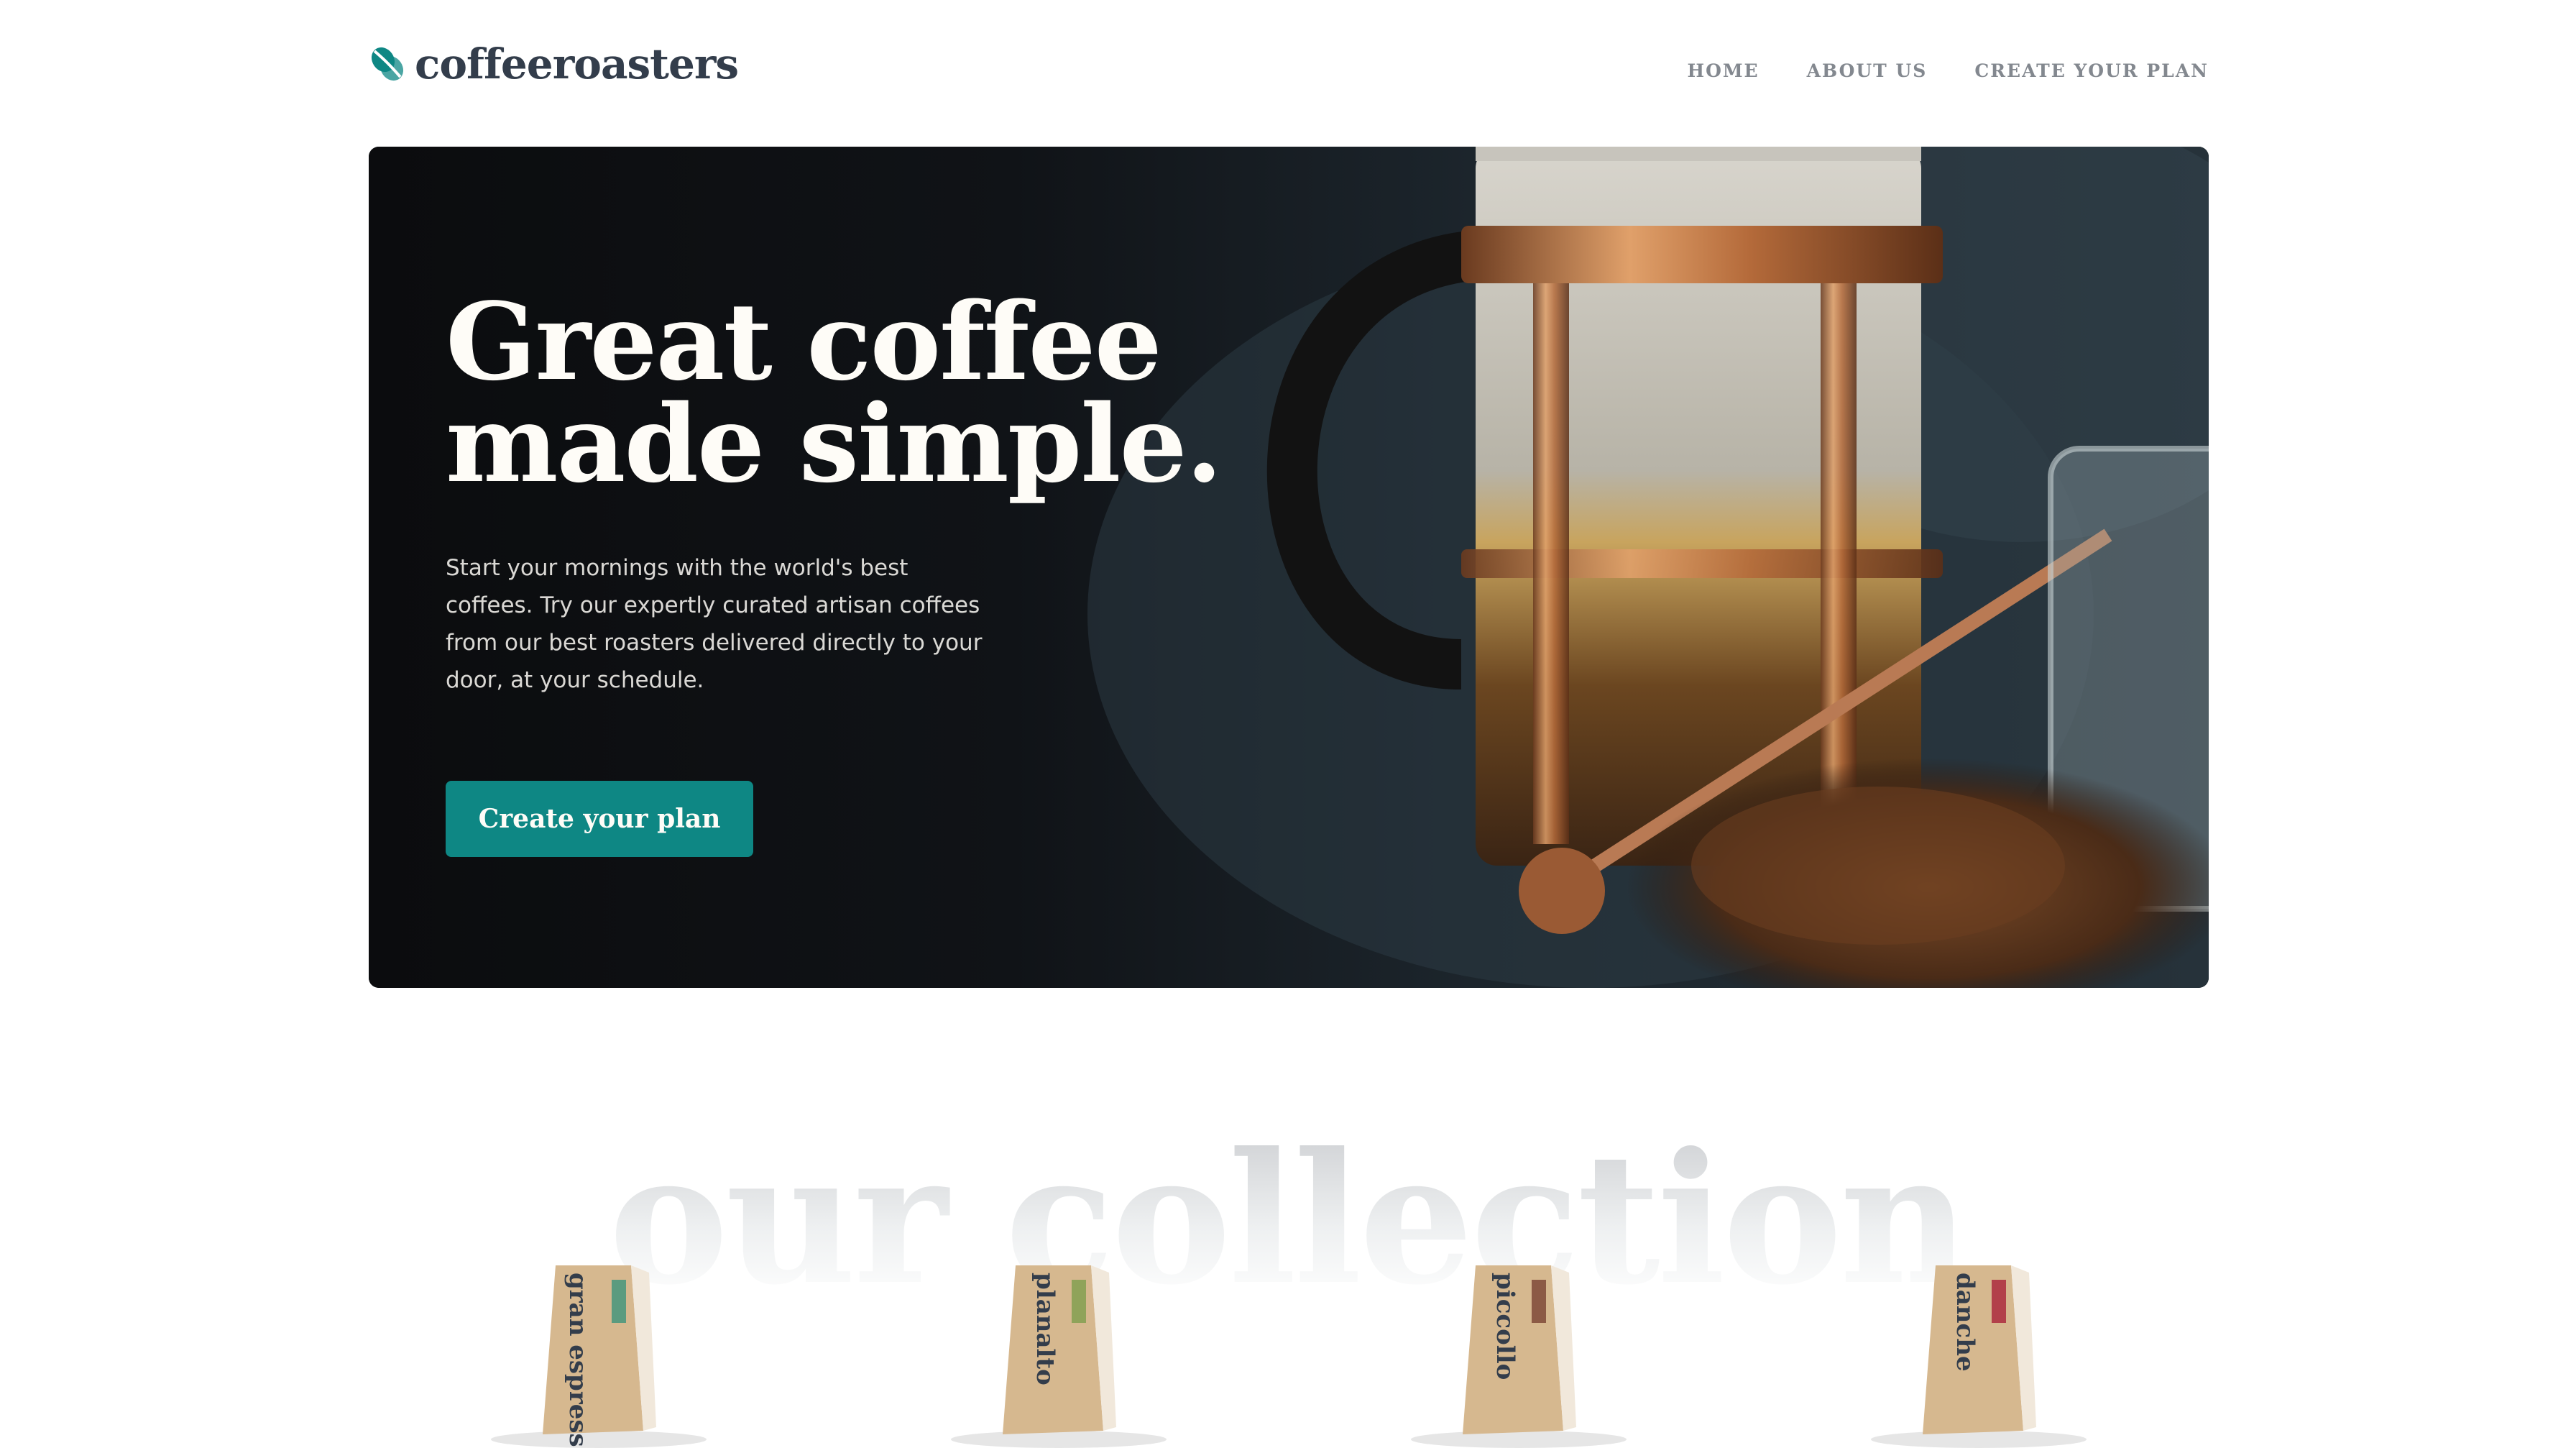 This screenshot has height=1448, width=2576. I want to click on product-planalto: planalto, so click(1059, 1349).